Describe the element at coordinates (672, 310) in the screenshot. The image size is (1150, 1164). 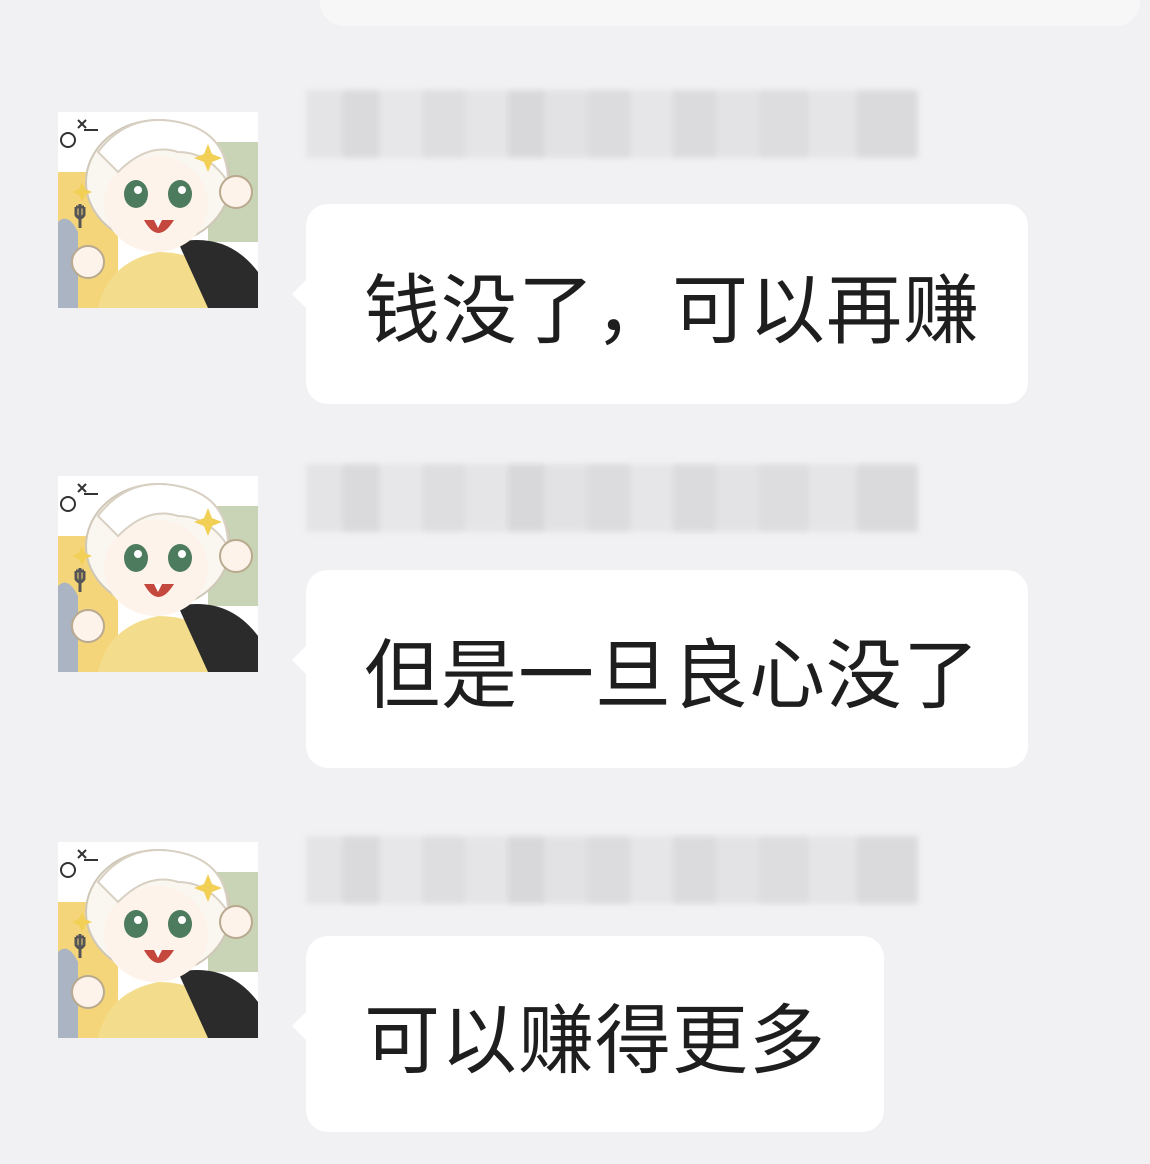
I see `message-text: 钱没了，可以再赚` at that location.